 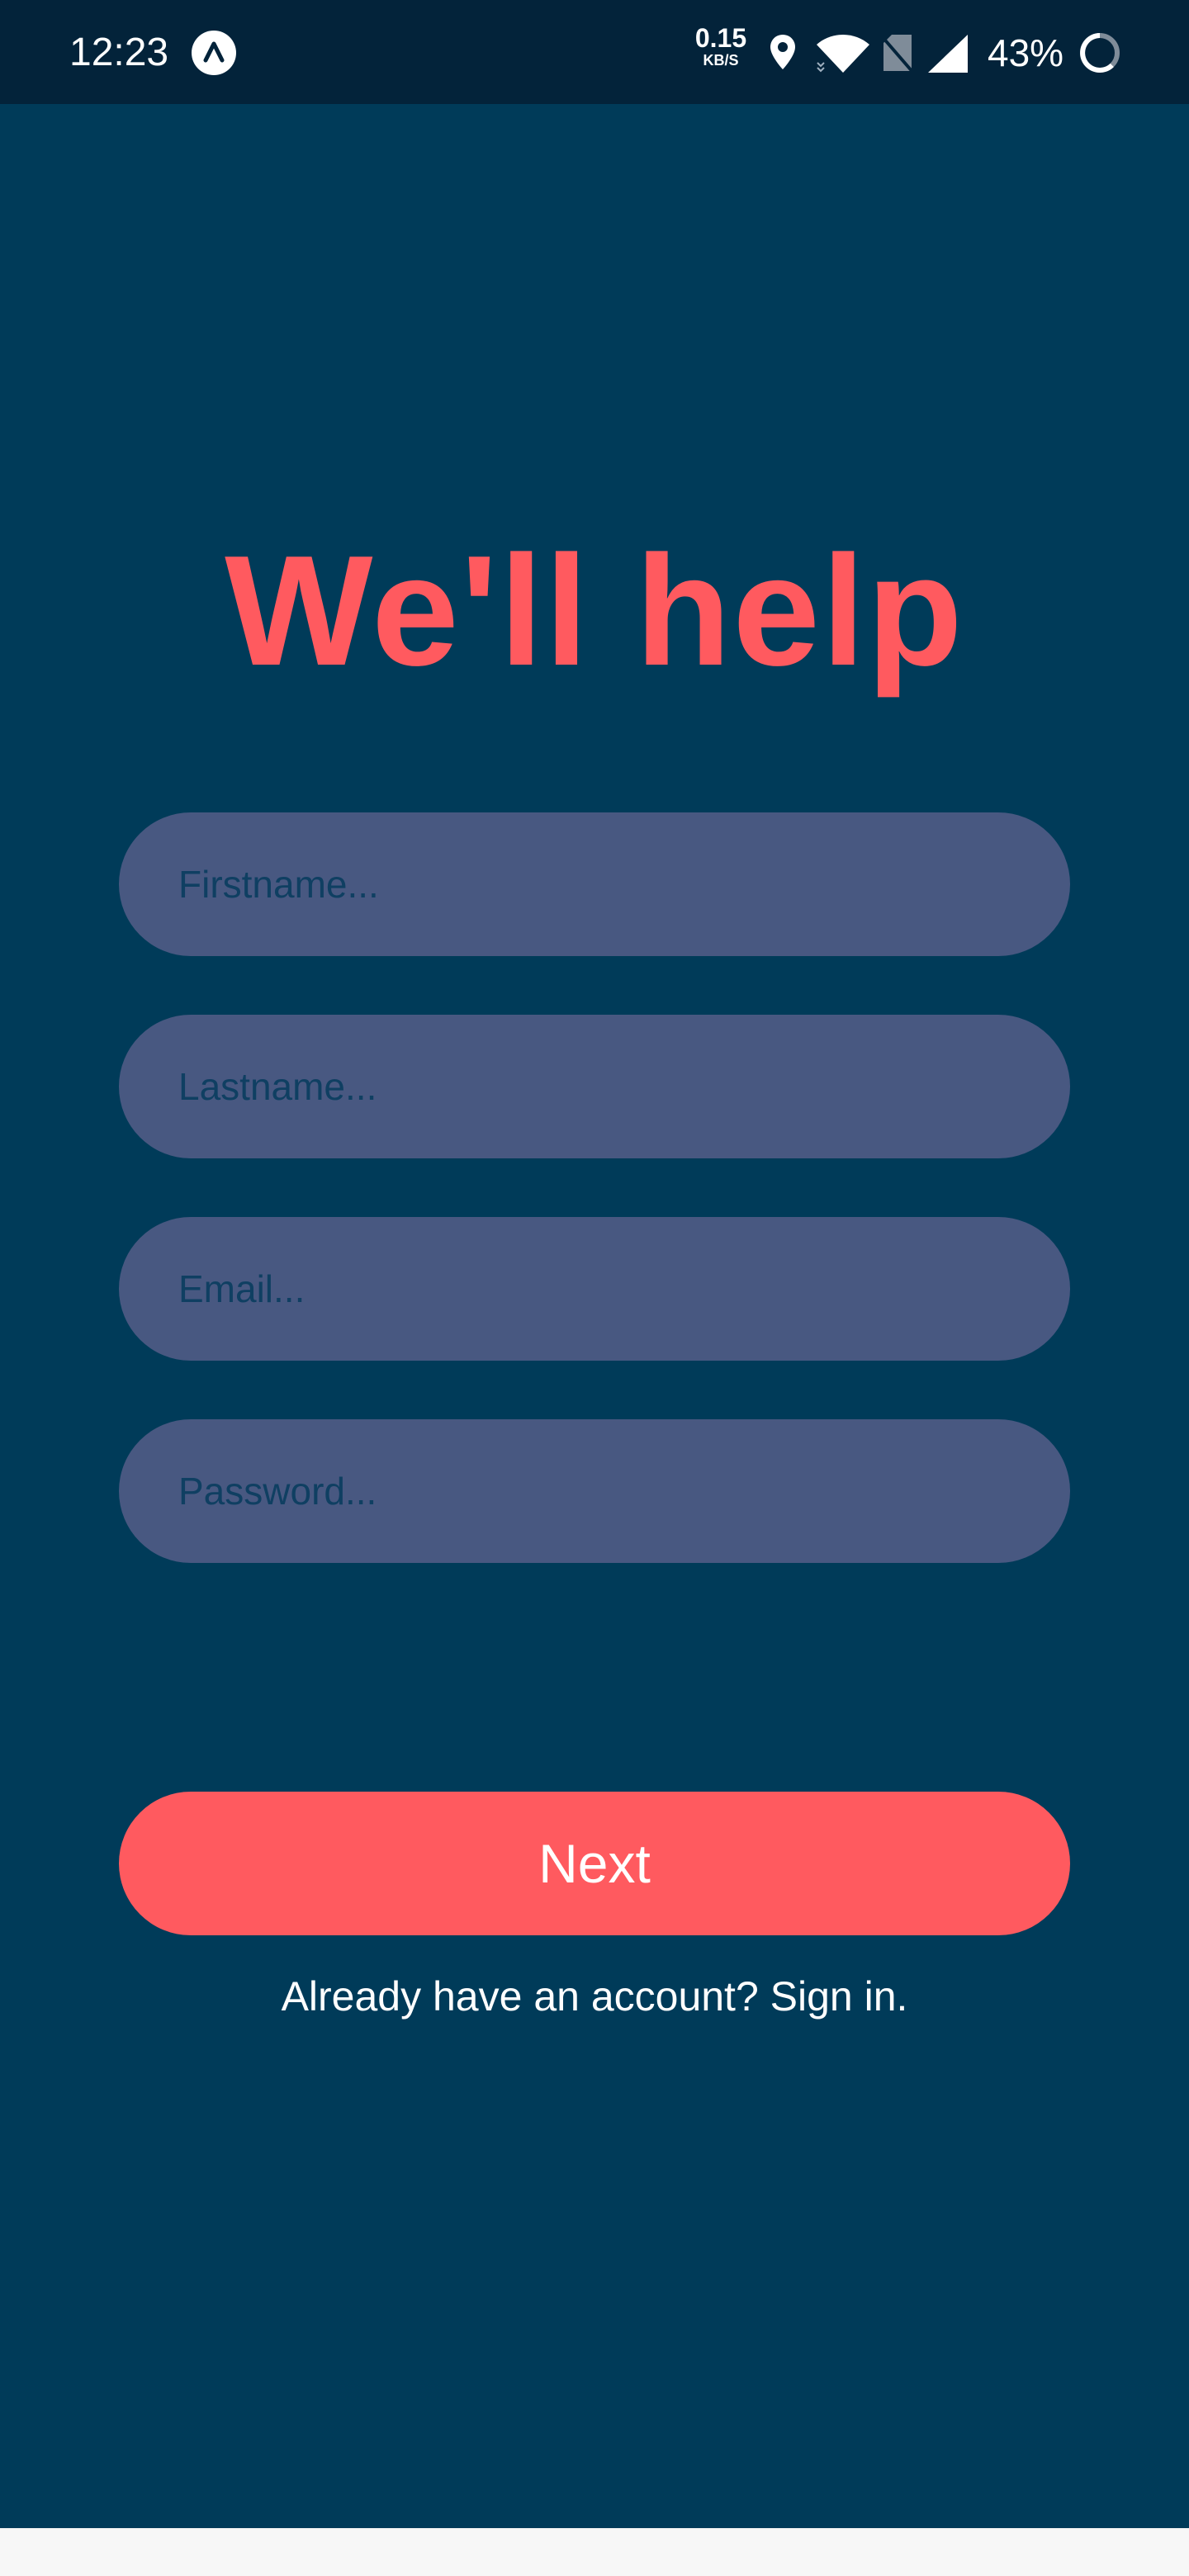 I want to click on network-speed-value: 0.15, so click(x=720, y=38).